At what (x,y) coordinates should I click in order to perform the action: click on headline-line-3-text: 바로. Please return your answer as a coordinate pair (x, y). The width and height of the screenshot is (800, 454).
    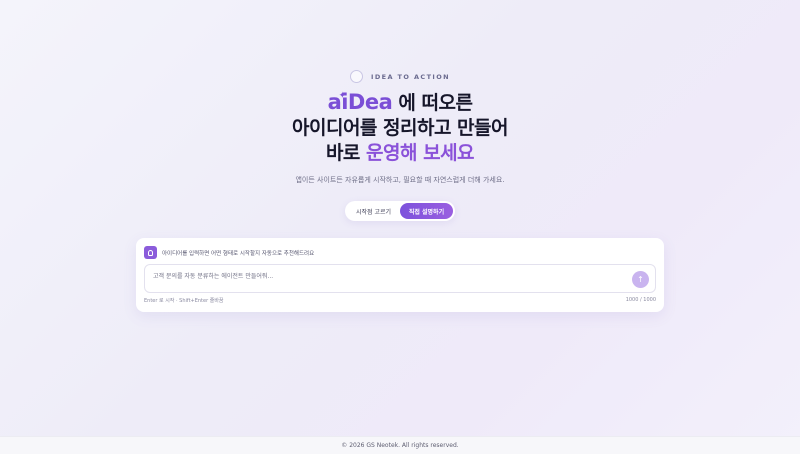
    Looking at the image, I should click on (346, 153).